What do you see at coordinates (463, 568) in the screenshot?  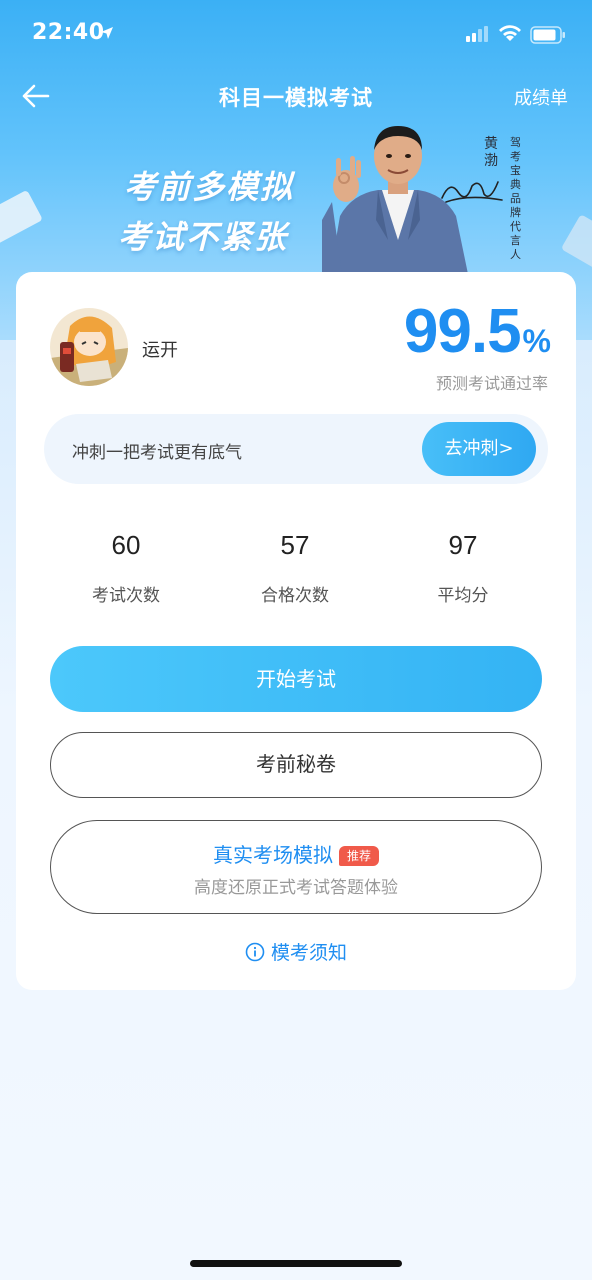 I see `stat-average-score: 97 平均分` at bounding box center [463, 568].